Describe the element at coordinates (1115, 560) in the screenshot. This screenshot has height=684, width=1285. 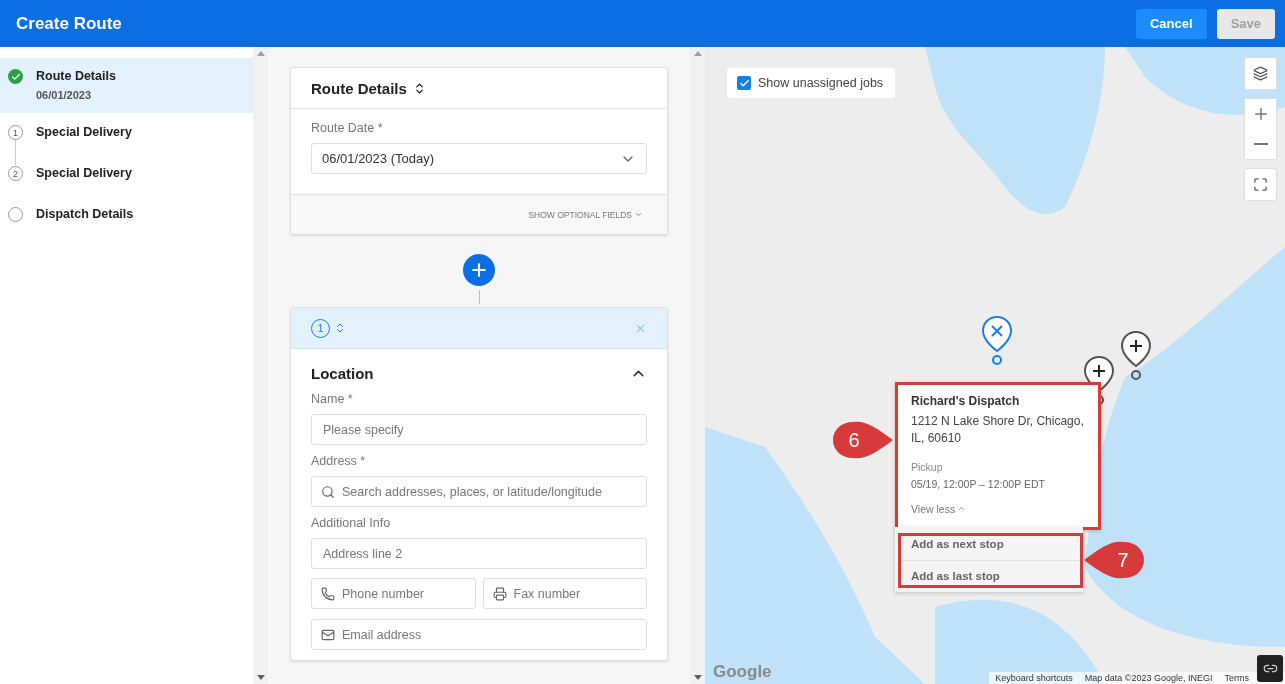
I see `callout-badge: 7` at that location.